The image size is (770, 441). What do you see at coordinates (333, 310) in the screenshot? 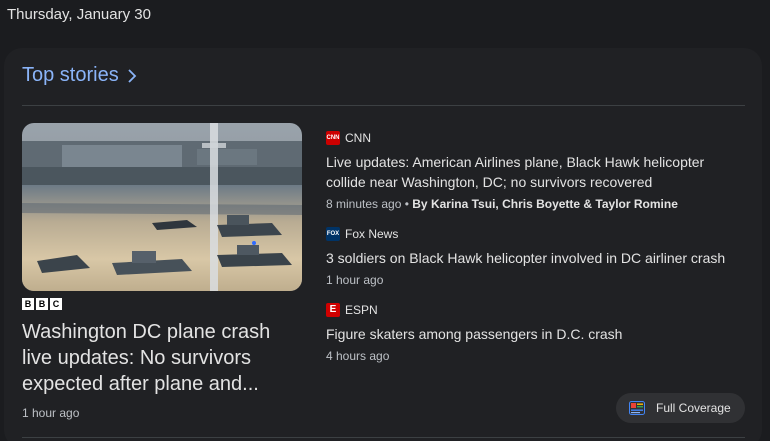
I see `espn-logo-icon: E` at bounding box center [333, 310].